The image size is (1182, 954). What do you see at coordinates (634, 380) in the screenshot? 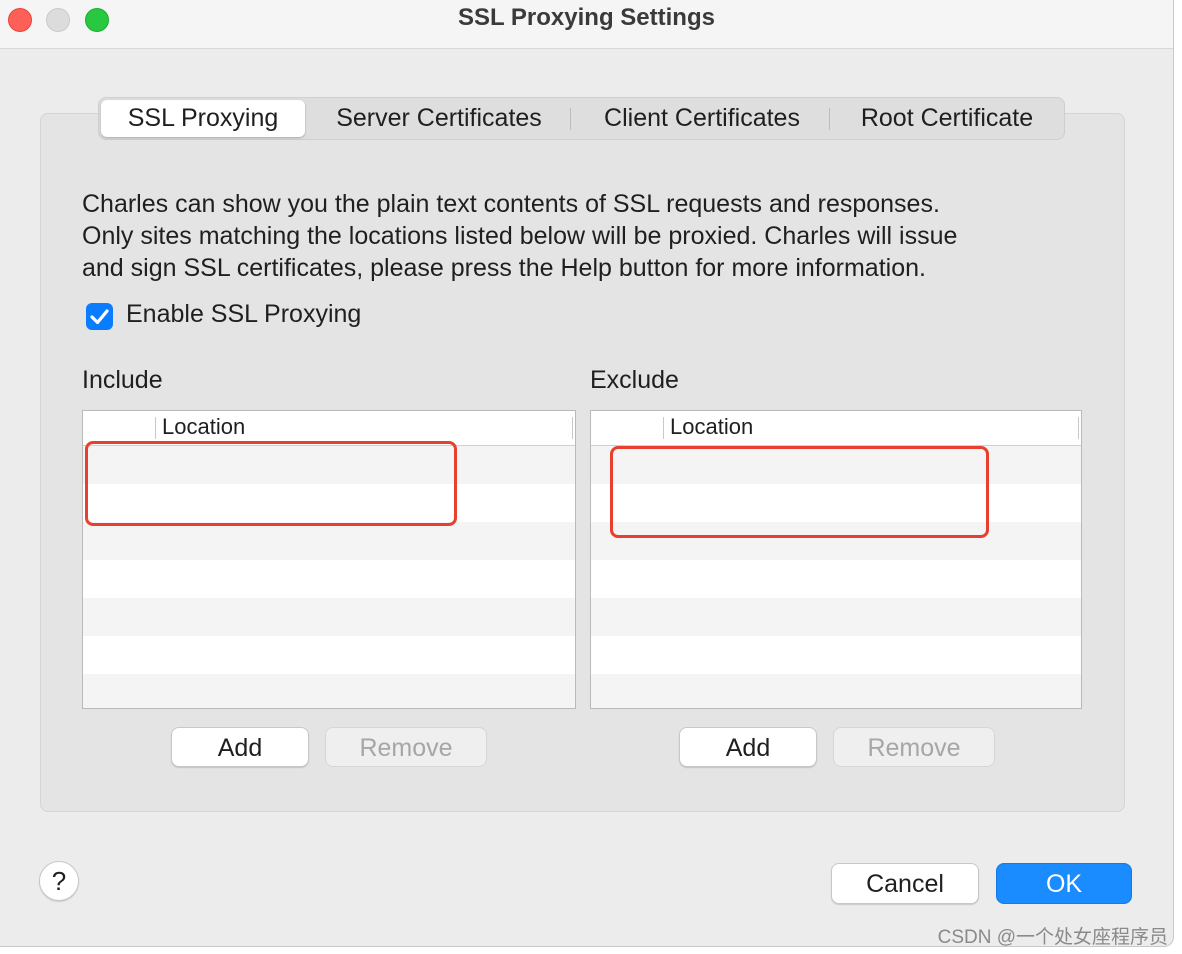
I see `exclude-label: Exclude` at bounding box center [634, 380].